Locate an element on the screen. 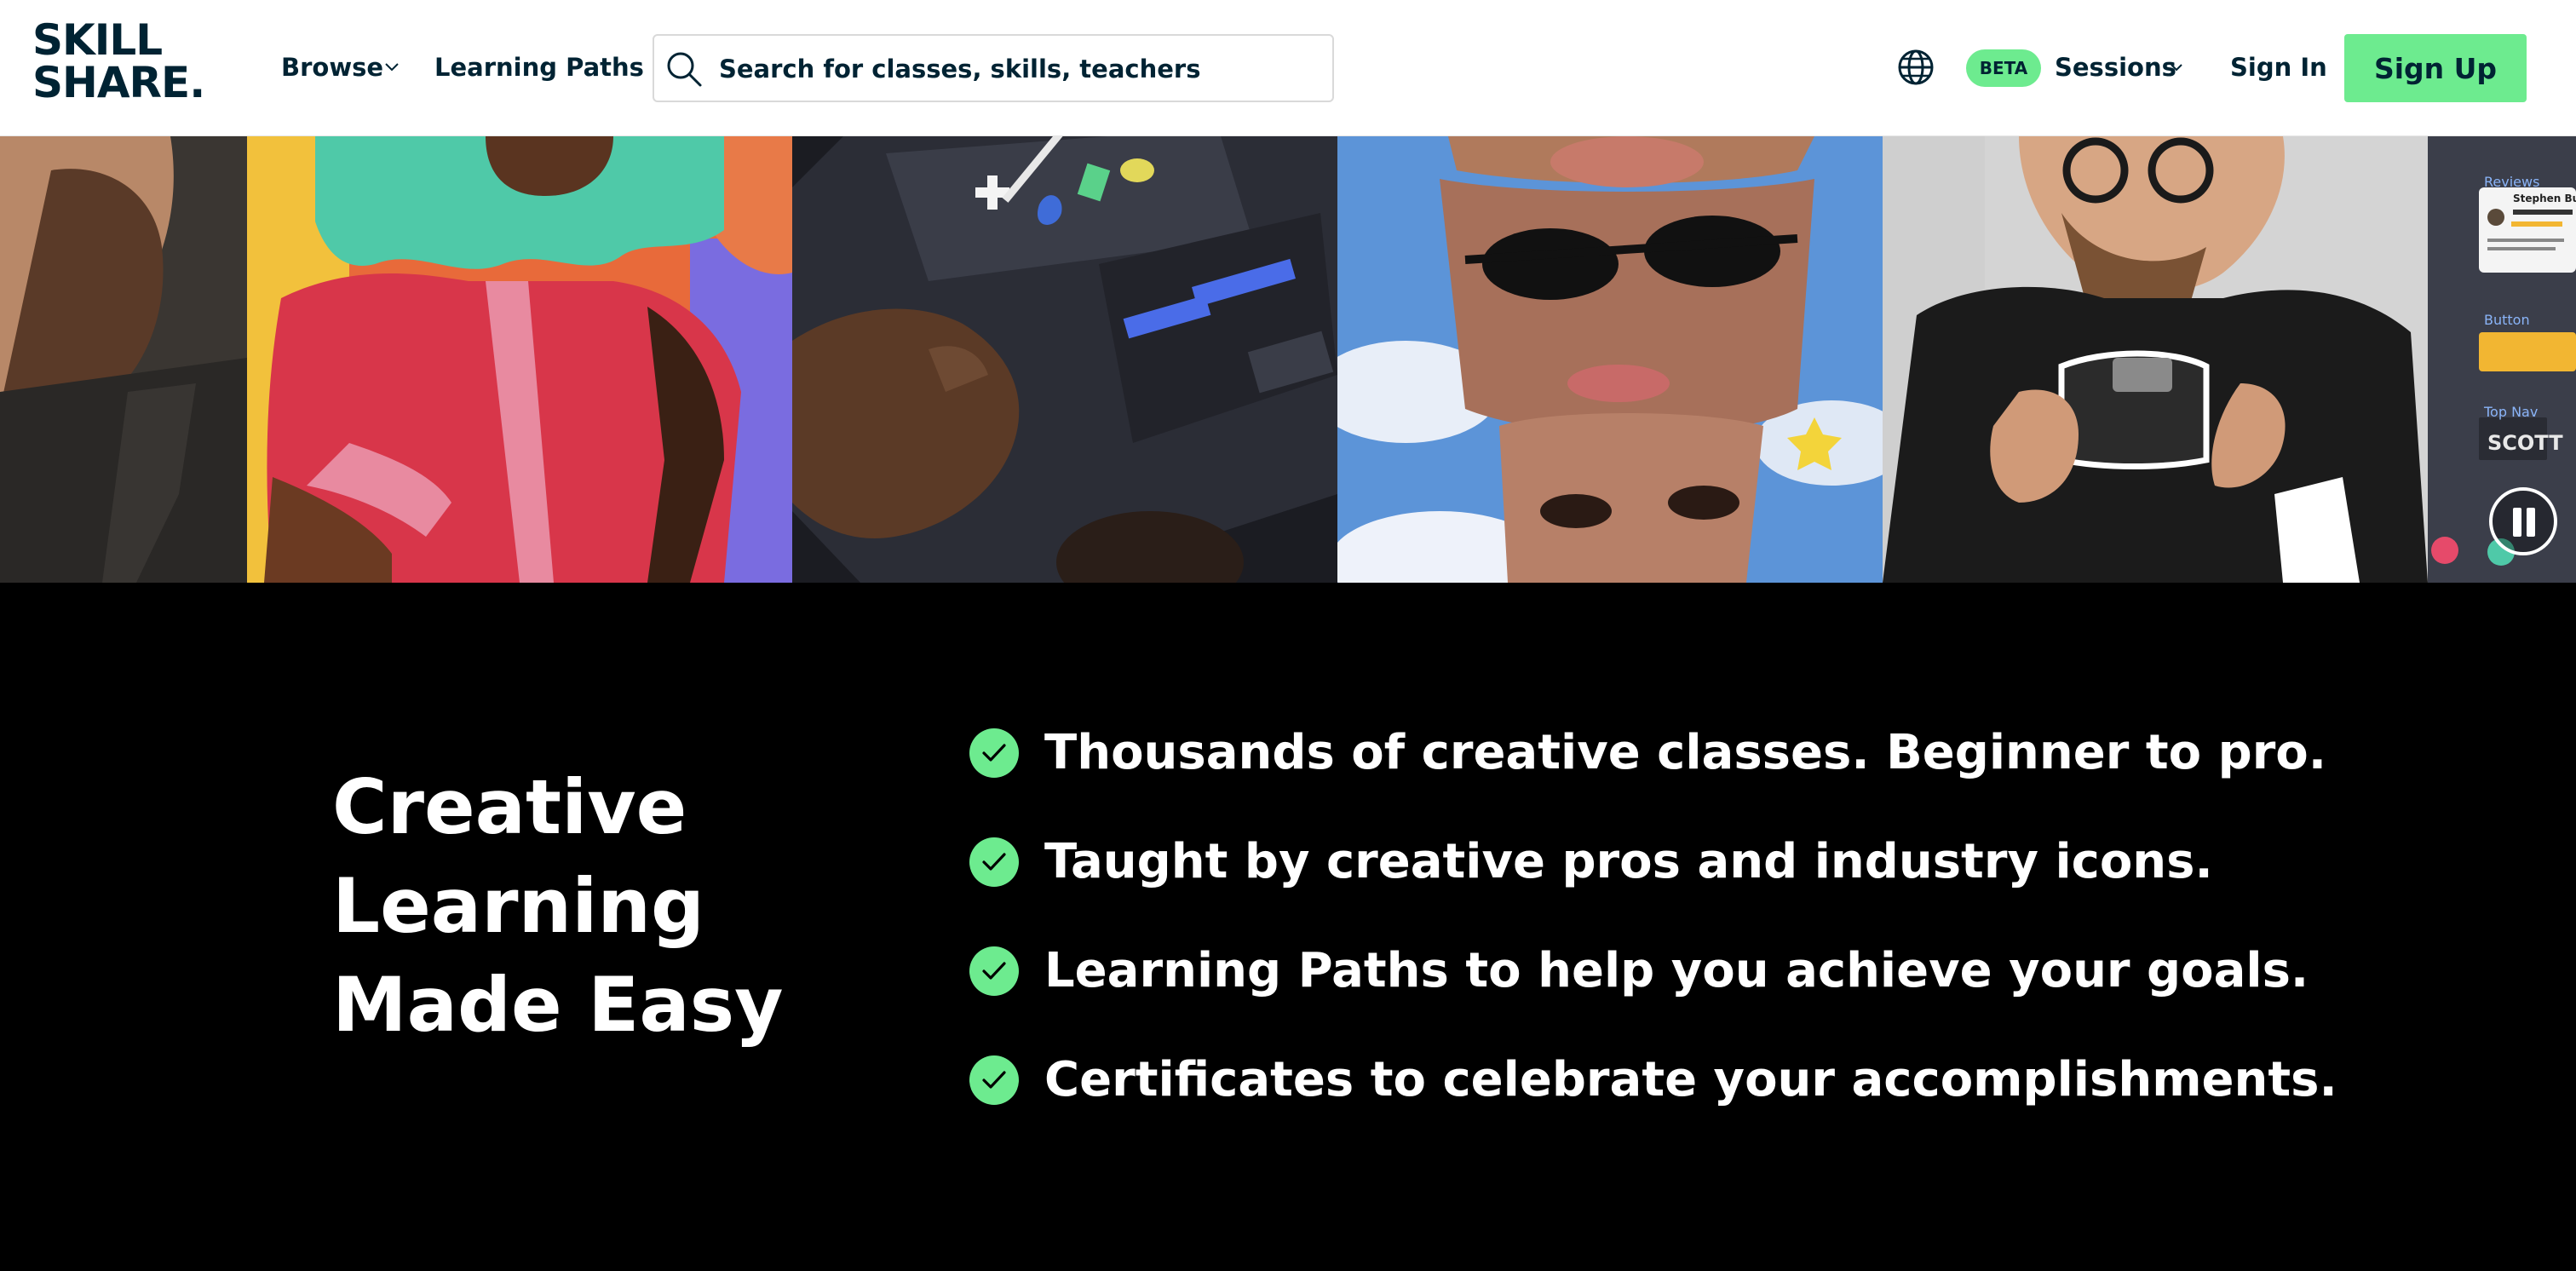 The image size is (2576, 1271). bearded-man-illustration is located at coordinates (123, 359).